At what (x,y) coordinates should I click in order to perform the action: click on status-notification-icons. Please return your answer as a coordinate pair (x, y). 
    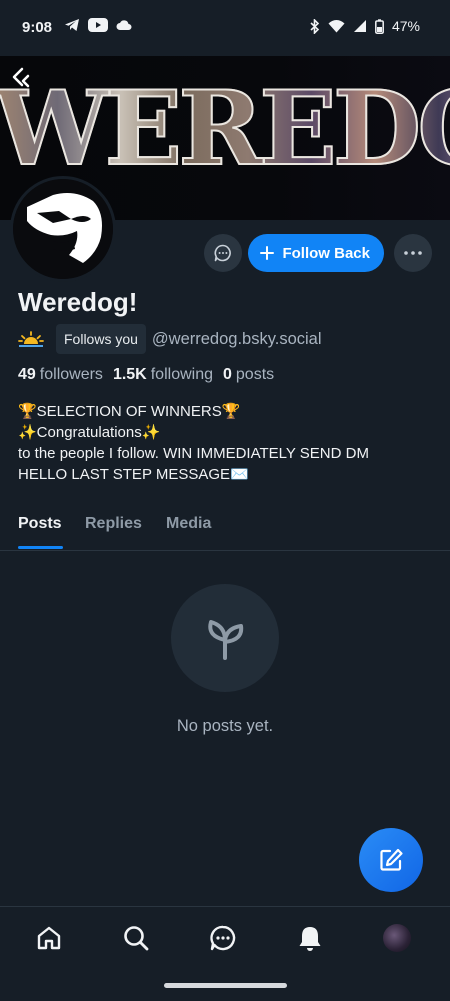
    Looking at the image, I should click on (98, 25).